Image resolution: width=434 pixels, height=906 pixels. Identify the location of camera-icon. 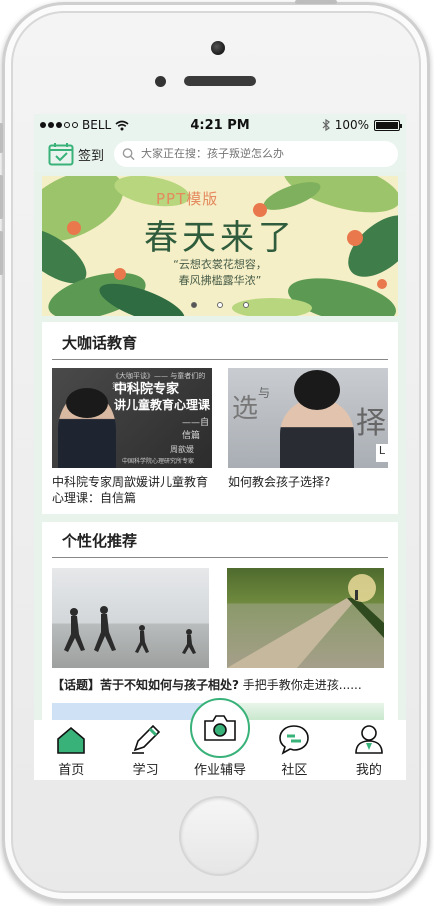
(220, 728).